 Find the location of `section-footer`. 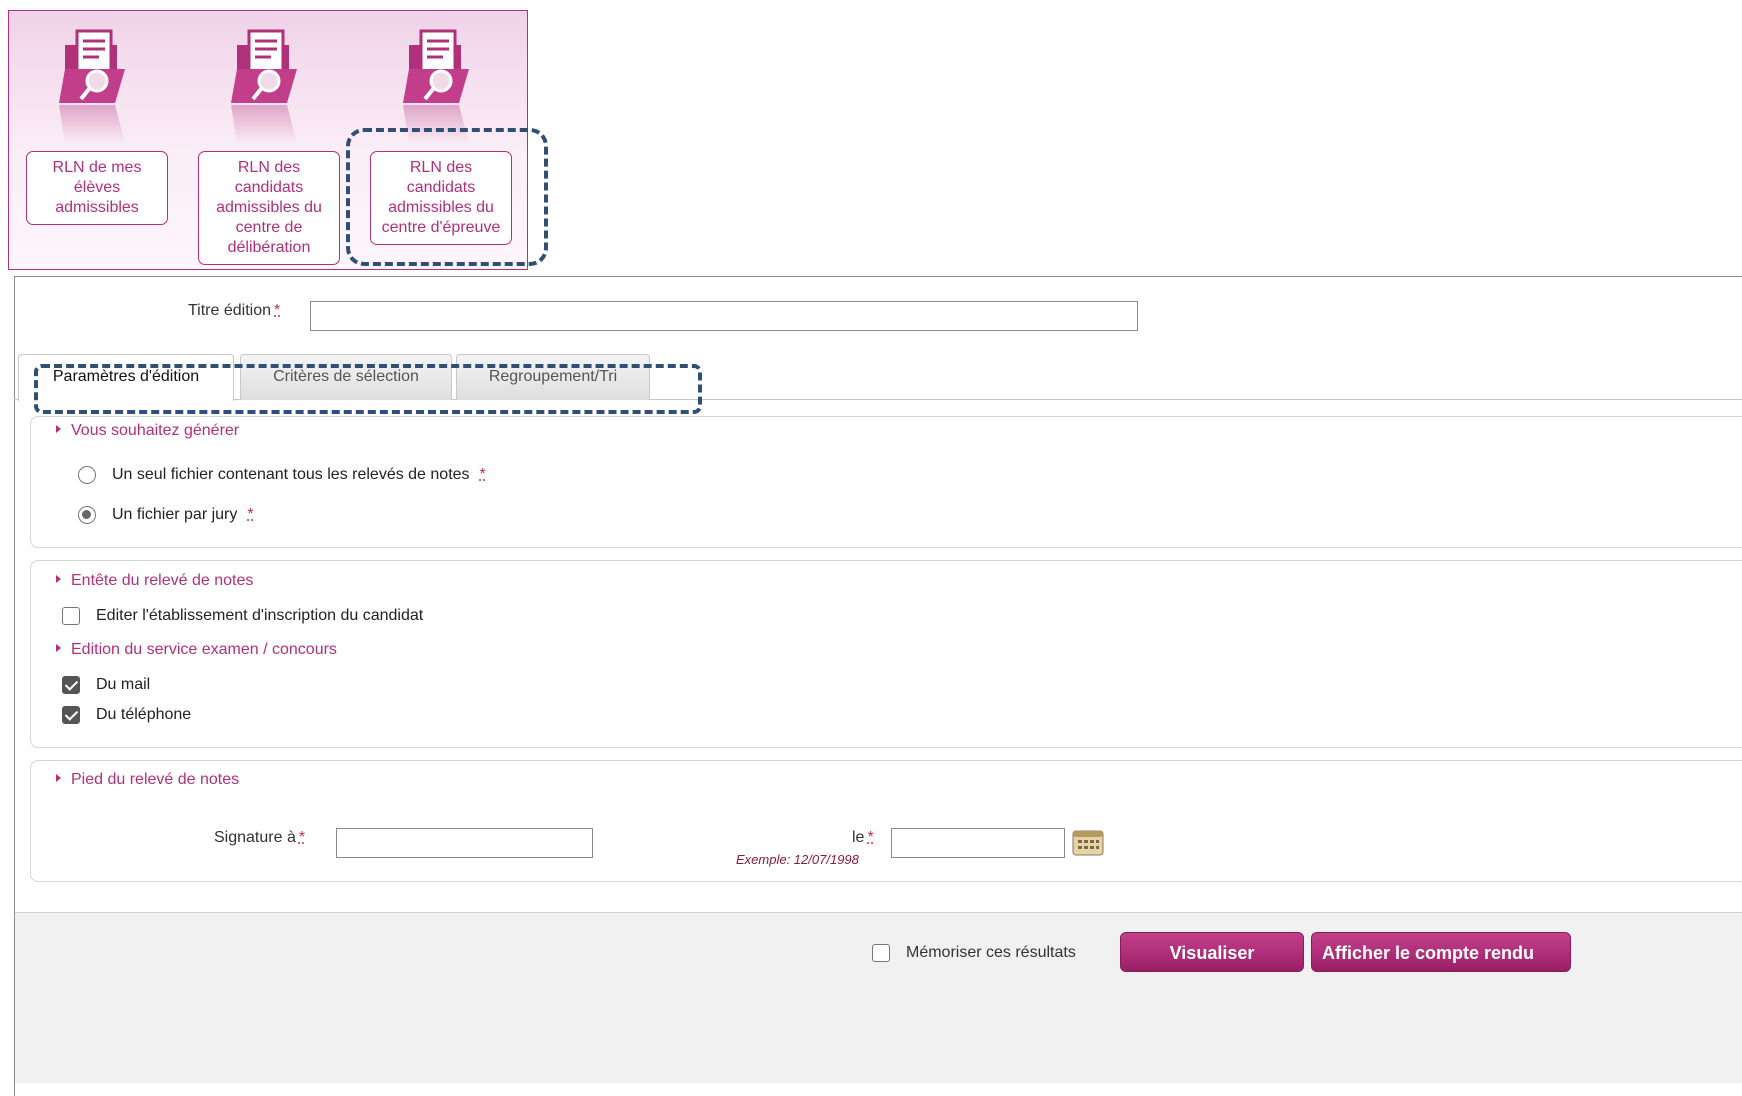

section-footer is located at coordinates (886, 821).